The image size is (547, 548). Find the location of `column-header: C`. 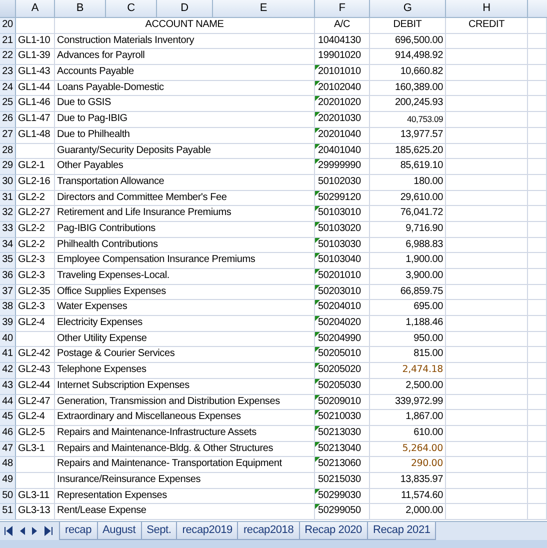

column-header: C is located at coordinates (131, 9).